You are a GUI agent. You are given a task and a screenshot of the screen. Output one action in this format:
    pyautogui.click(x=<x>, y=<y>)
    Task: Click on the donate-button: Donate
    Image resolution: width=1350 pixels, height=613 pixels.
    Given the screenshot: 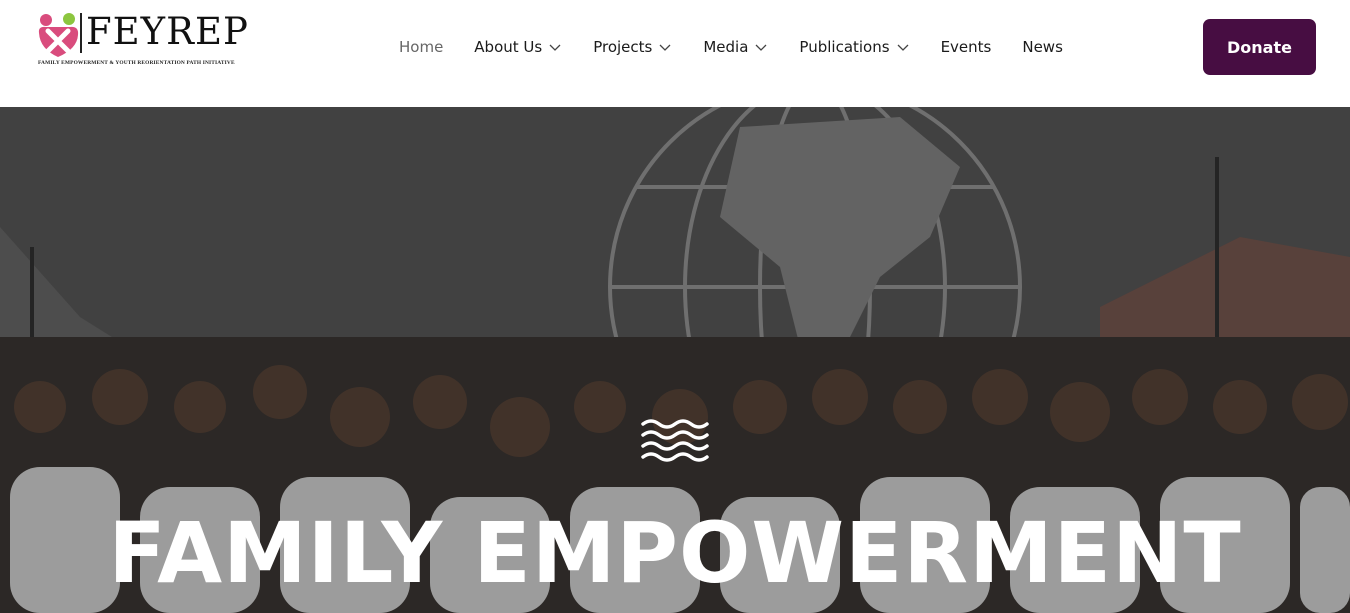 What is the action you would take?
    pyautogui.click(x=1259, y=47)
    